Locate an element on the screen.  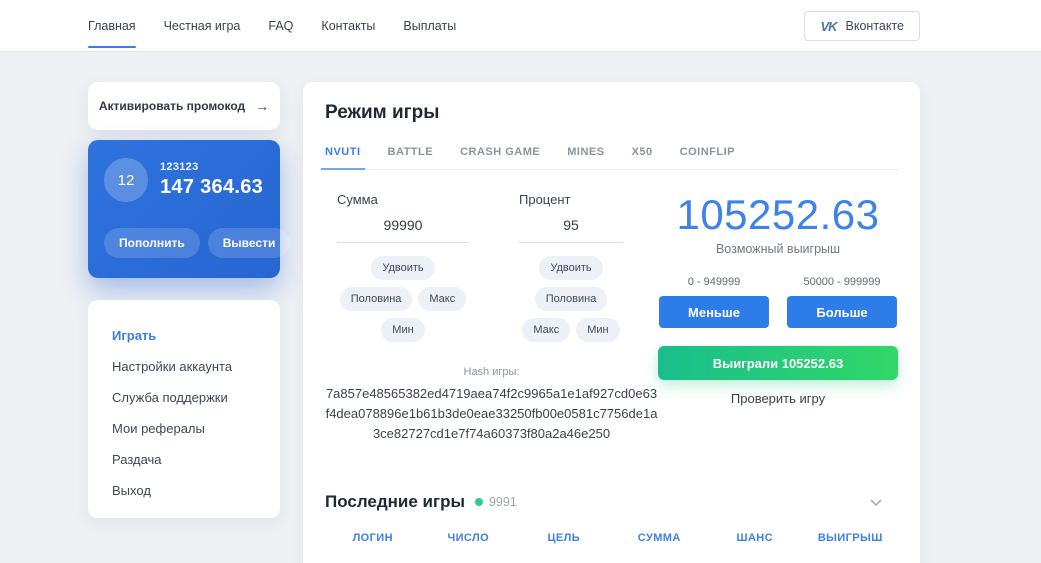
amount-quick-buttons: Удвоить Половина Макс Мин is located at coordinates (403, 299).